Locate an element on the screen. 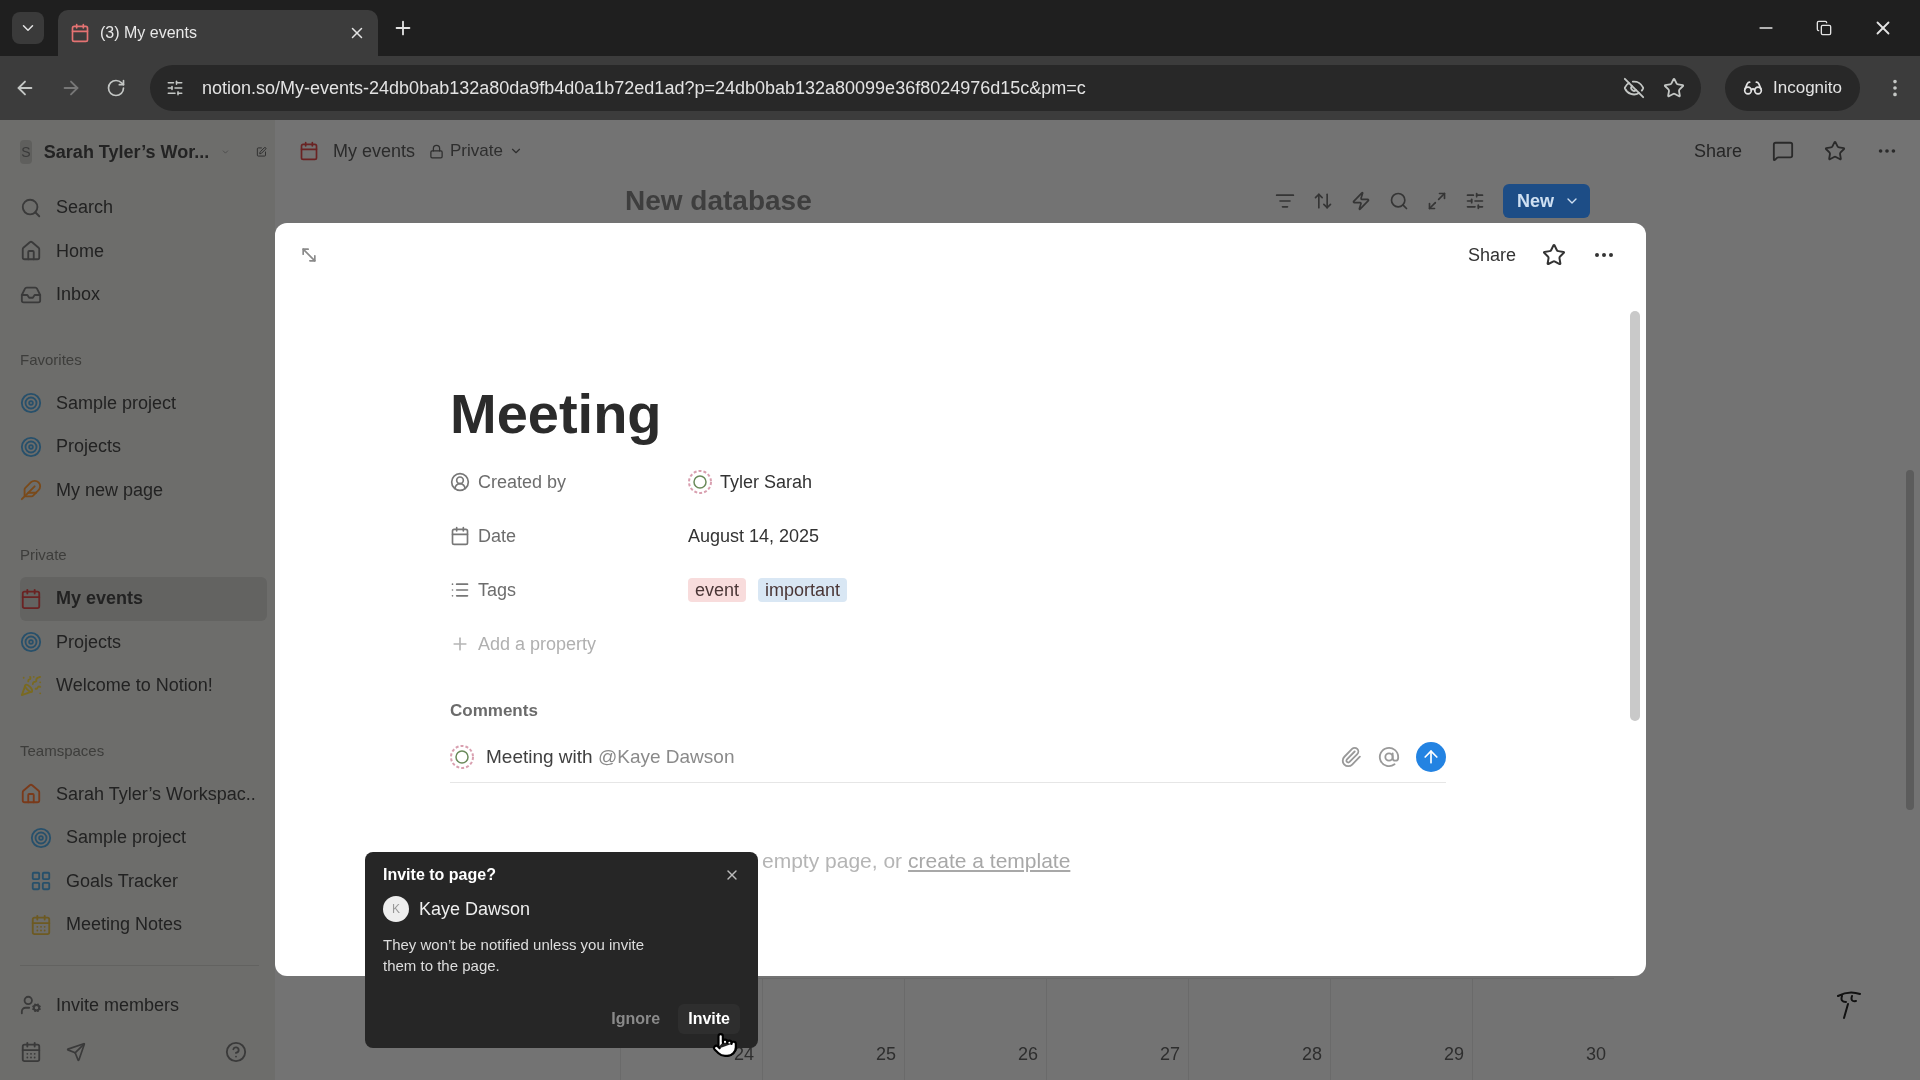 The width and height of the screenshot is (1920, 1080). person-name: Kaye Dawson is located at coordinates (475, 909).